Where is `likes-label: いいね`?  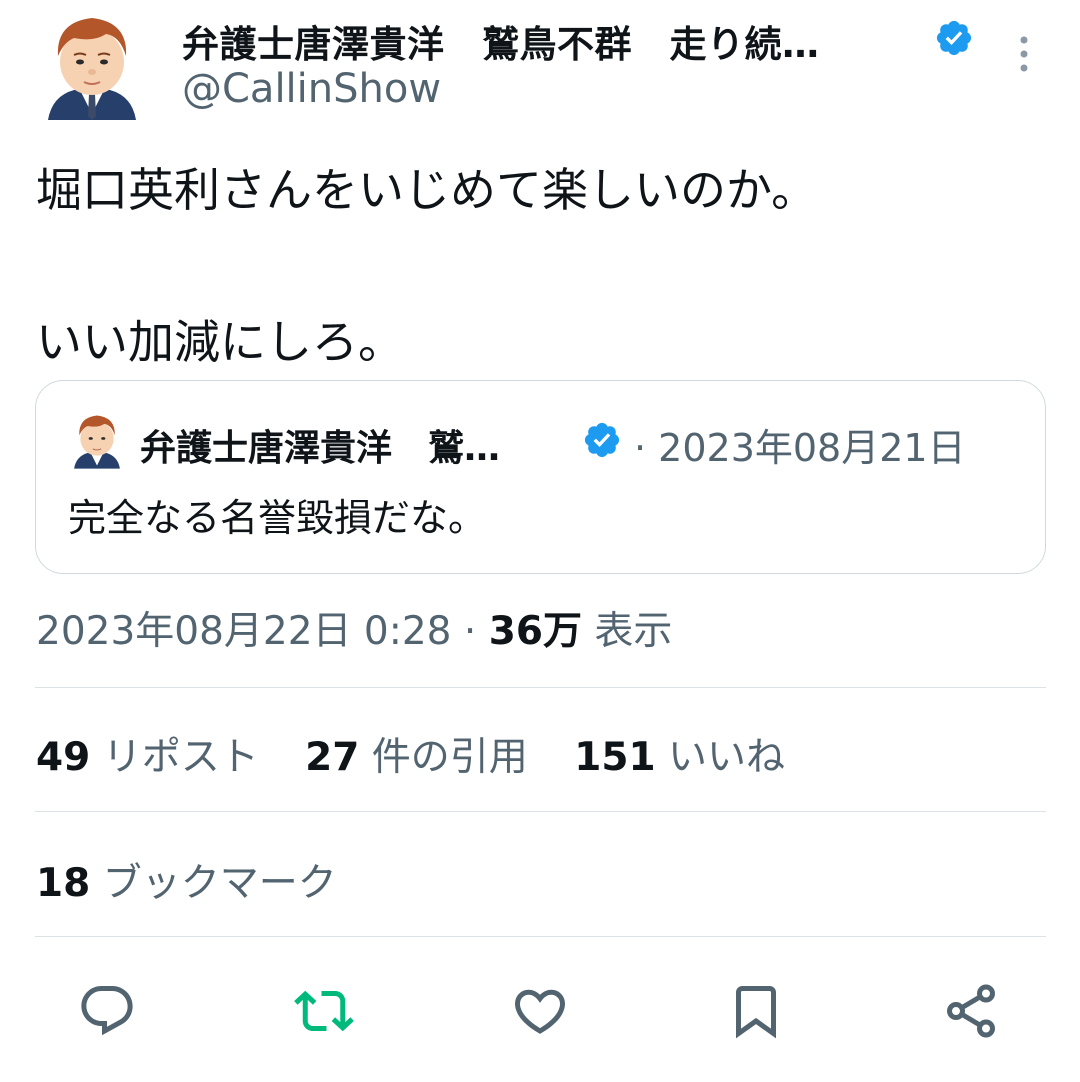 likes-label: いいね is located at coordinates (727, 757).